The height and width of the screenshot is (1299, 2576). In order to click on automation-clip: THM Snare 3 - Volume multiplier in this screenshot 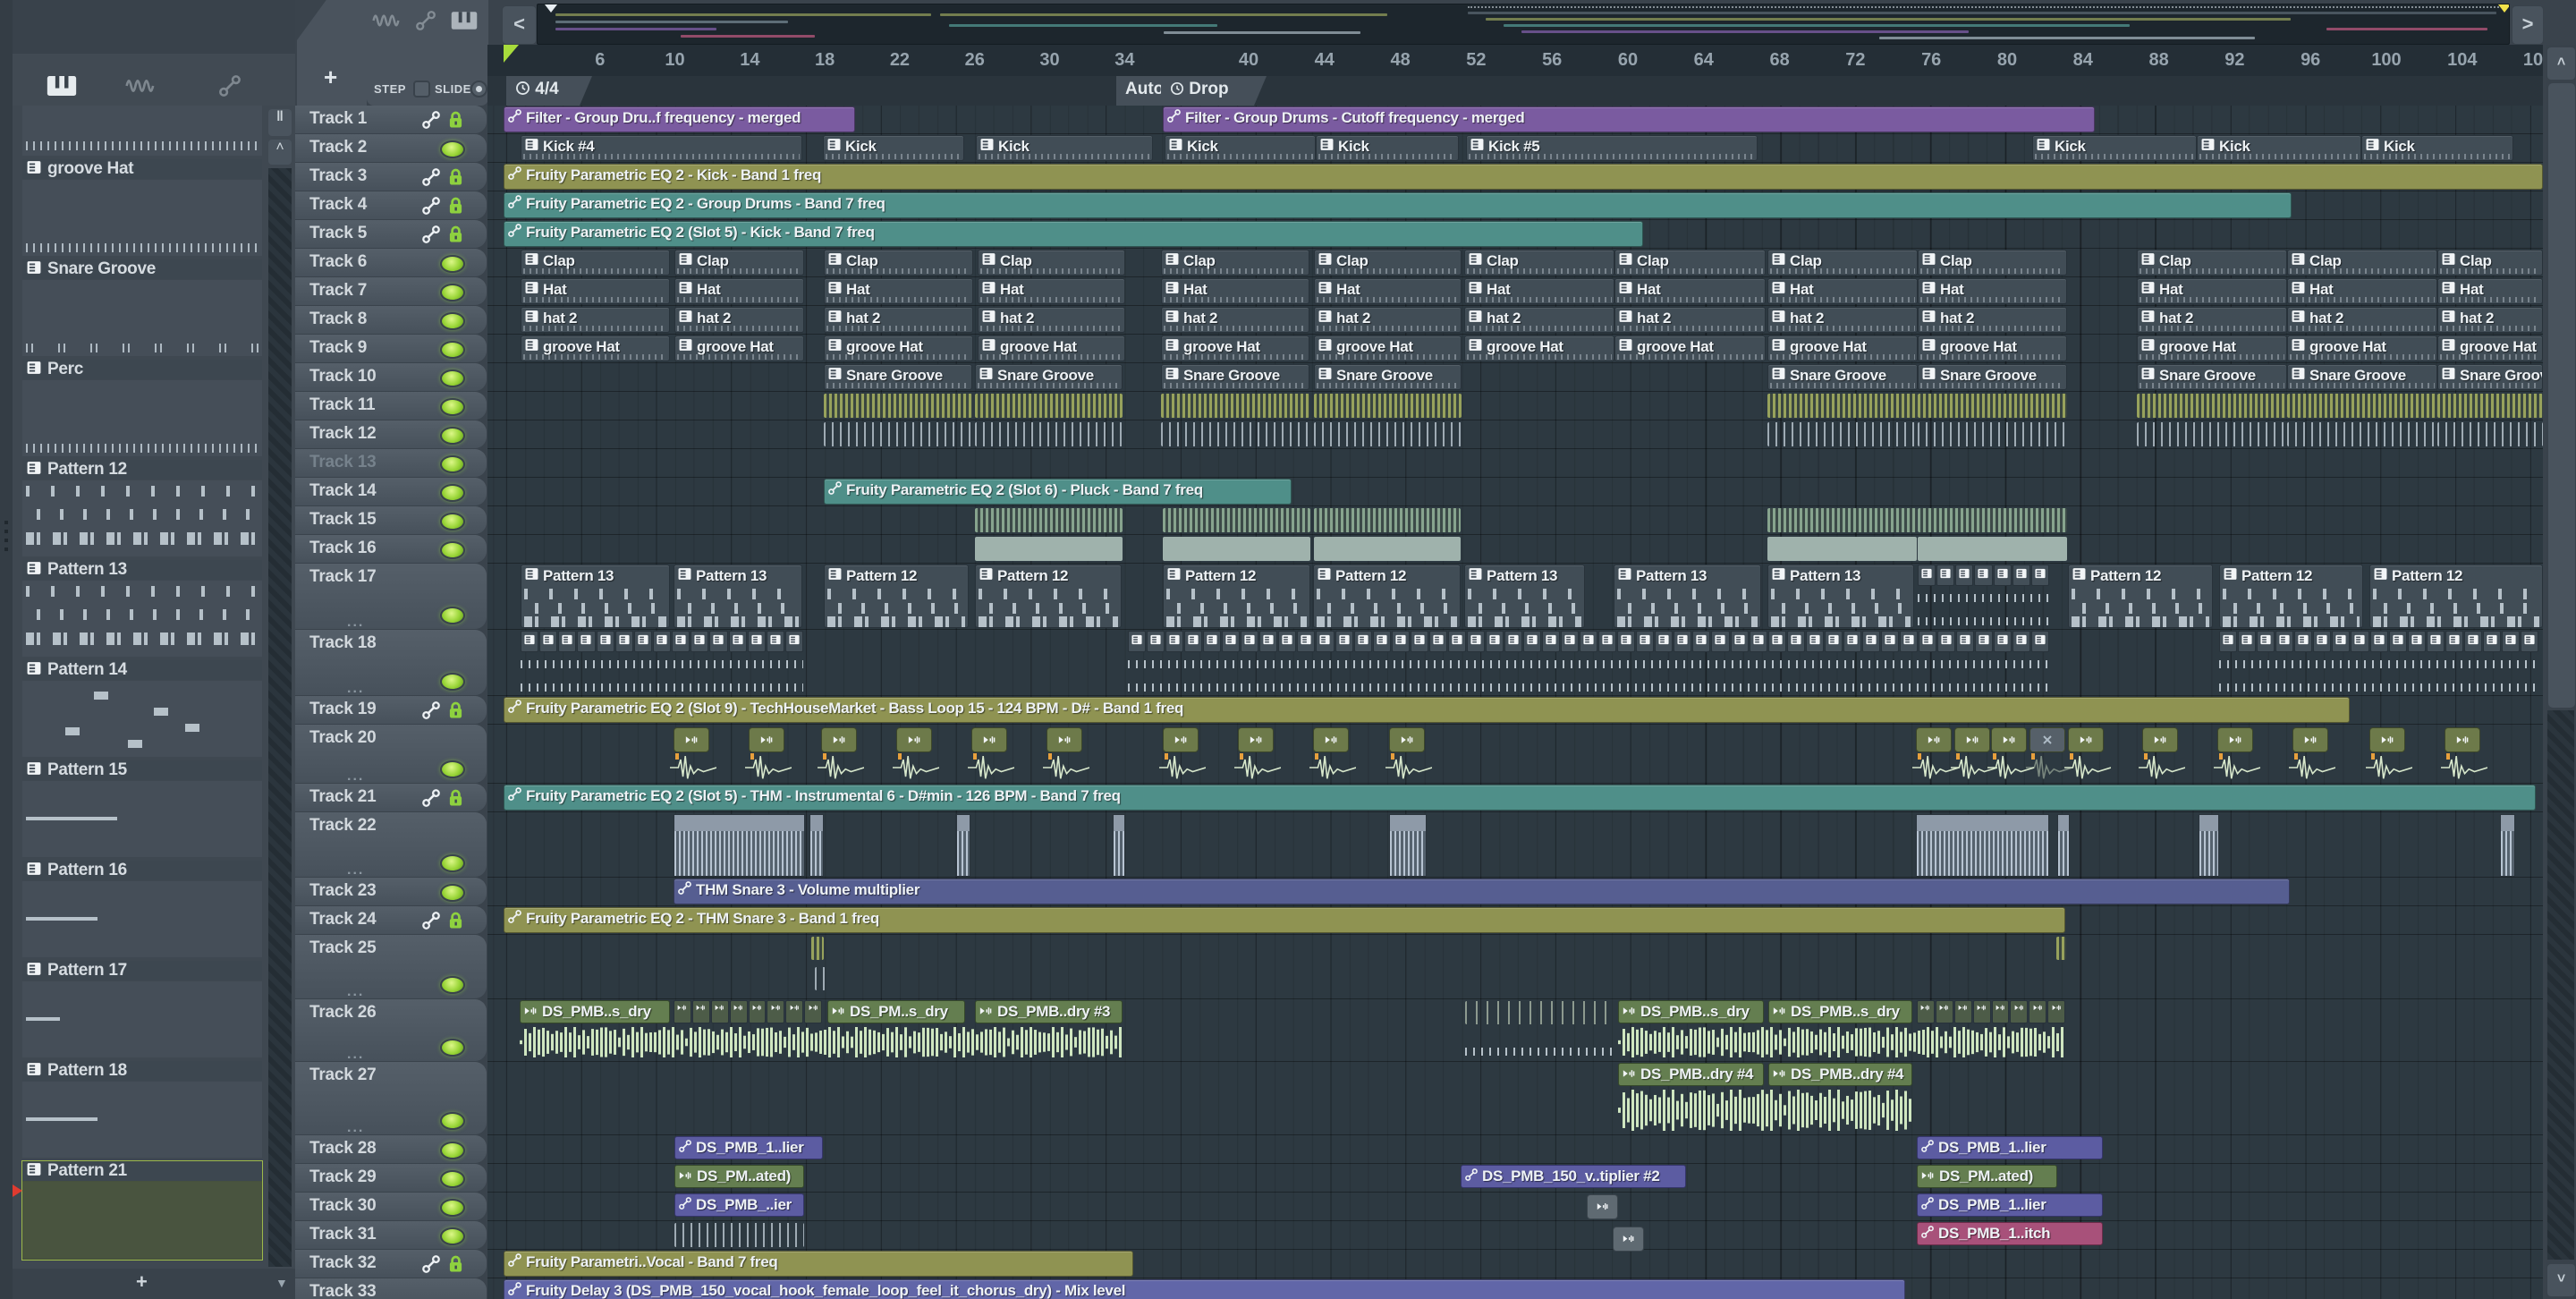, I will do `click(1482, 891)`.